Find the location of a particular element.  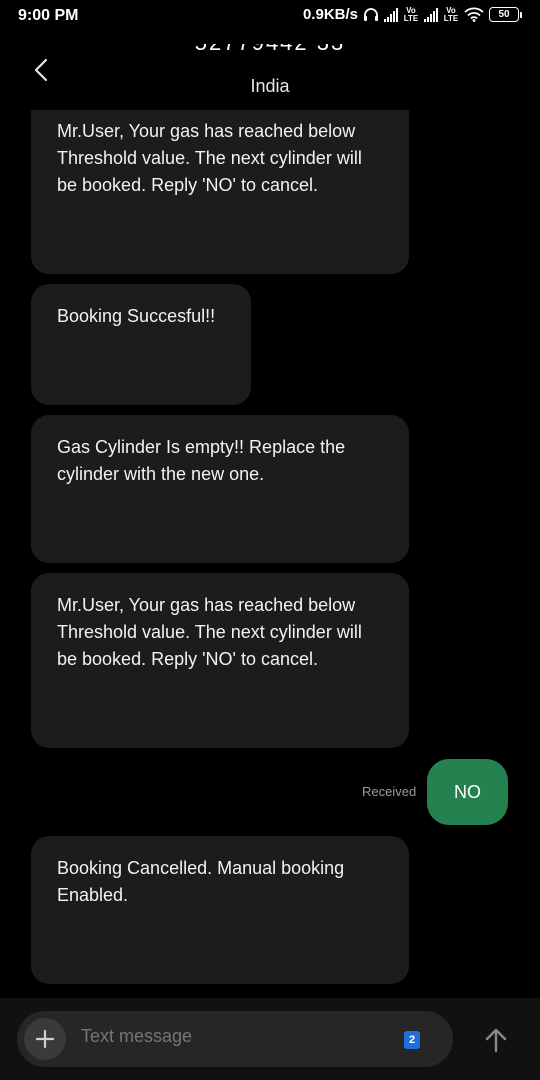

plus-icon is located at coordinates (45, 1039).